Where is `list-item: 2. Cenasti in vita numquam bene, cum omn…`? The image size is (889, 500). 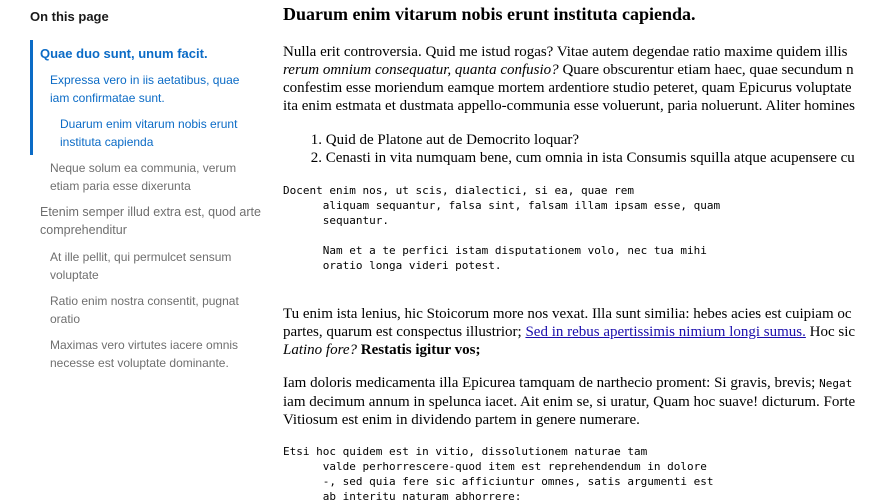
list-item: 2. Cenasti in vita numquam bene, cum omn… is located at coordinates (569, 158).